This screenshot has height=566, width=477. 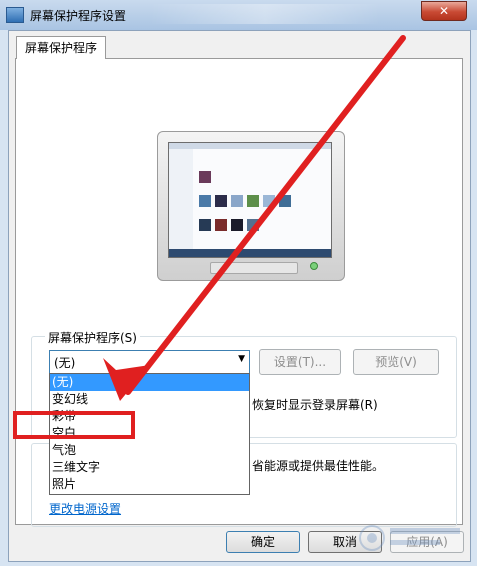 I want to click on ok-button: 确定, so click(x=263, y=542).